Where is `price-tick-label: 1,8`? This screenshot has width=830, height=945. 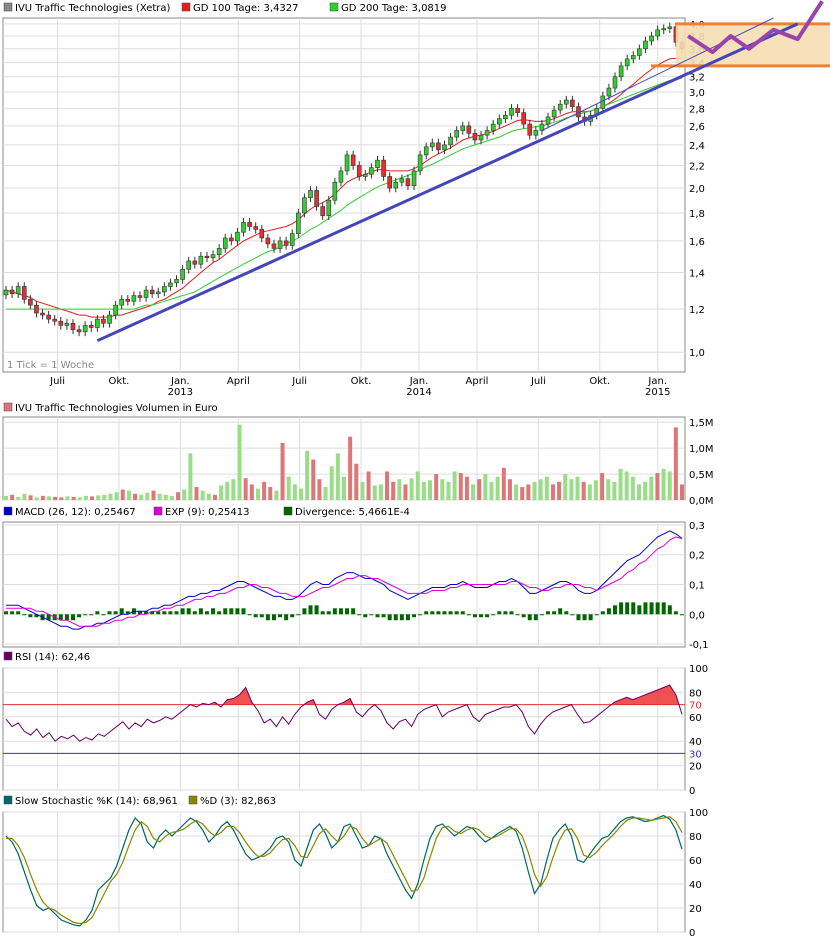 price-tick-label: 1,8 is located at coordinates (697, 214).